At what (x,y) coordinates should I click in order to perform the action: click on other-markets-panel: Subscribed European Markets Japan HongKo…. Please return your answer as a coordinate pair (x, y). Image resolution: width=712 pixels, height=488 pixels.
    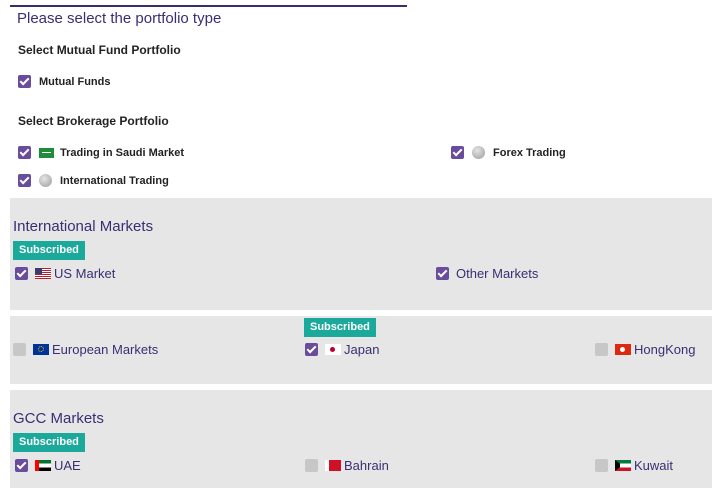
    Looking at the image, I should click on (361, 350).